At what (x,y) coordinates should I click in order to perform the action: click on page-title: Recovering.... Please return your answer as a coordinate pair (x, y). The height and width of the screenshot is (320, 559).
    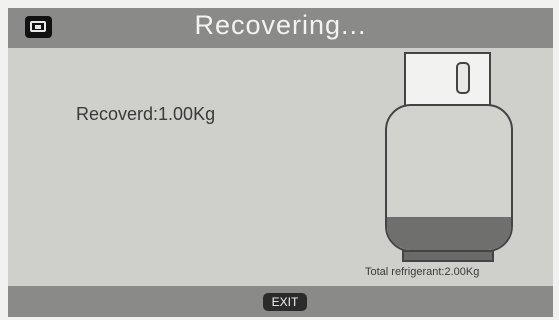
    Looking at the image, I should click on (280, 25).